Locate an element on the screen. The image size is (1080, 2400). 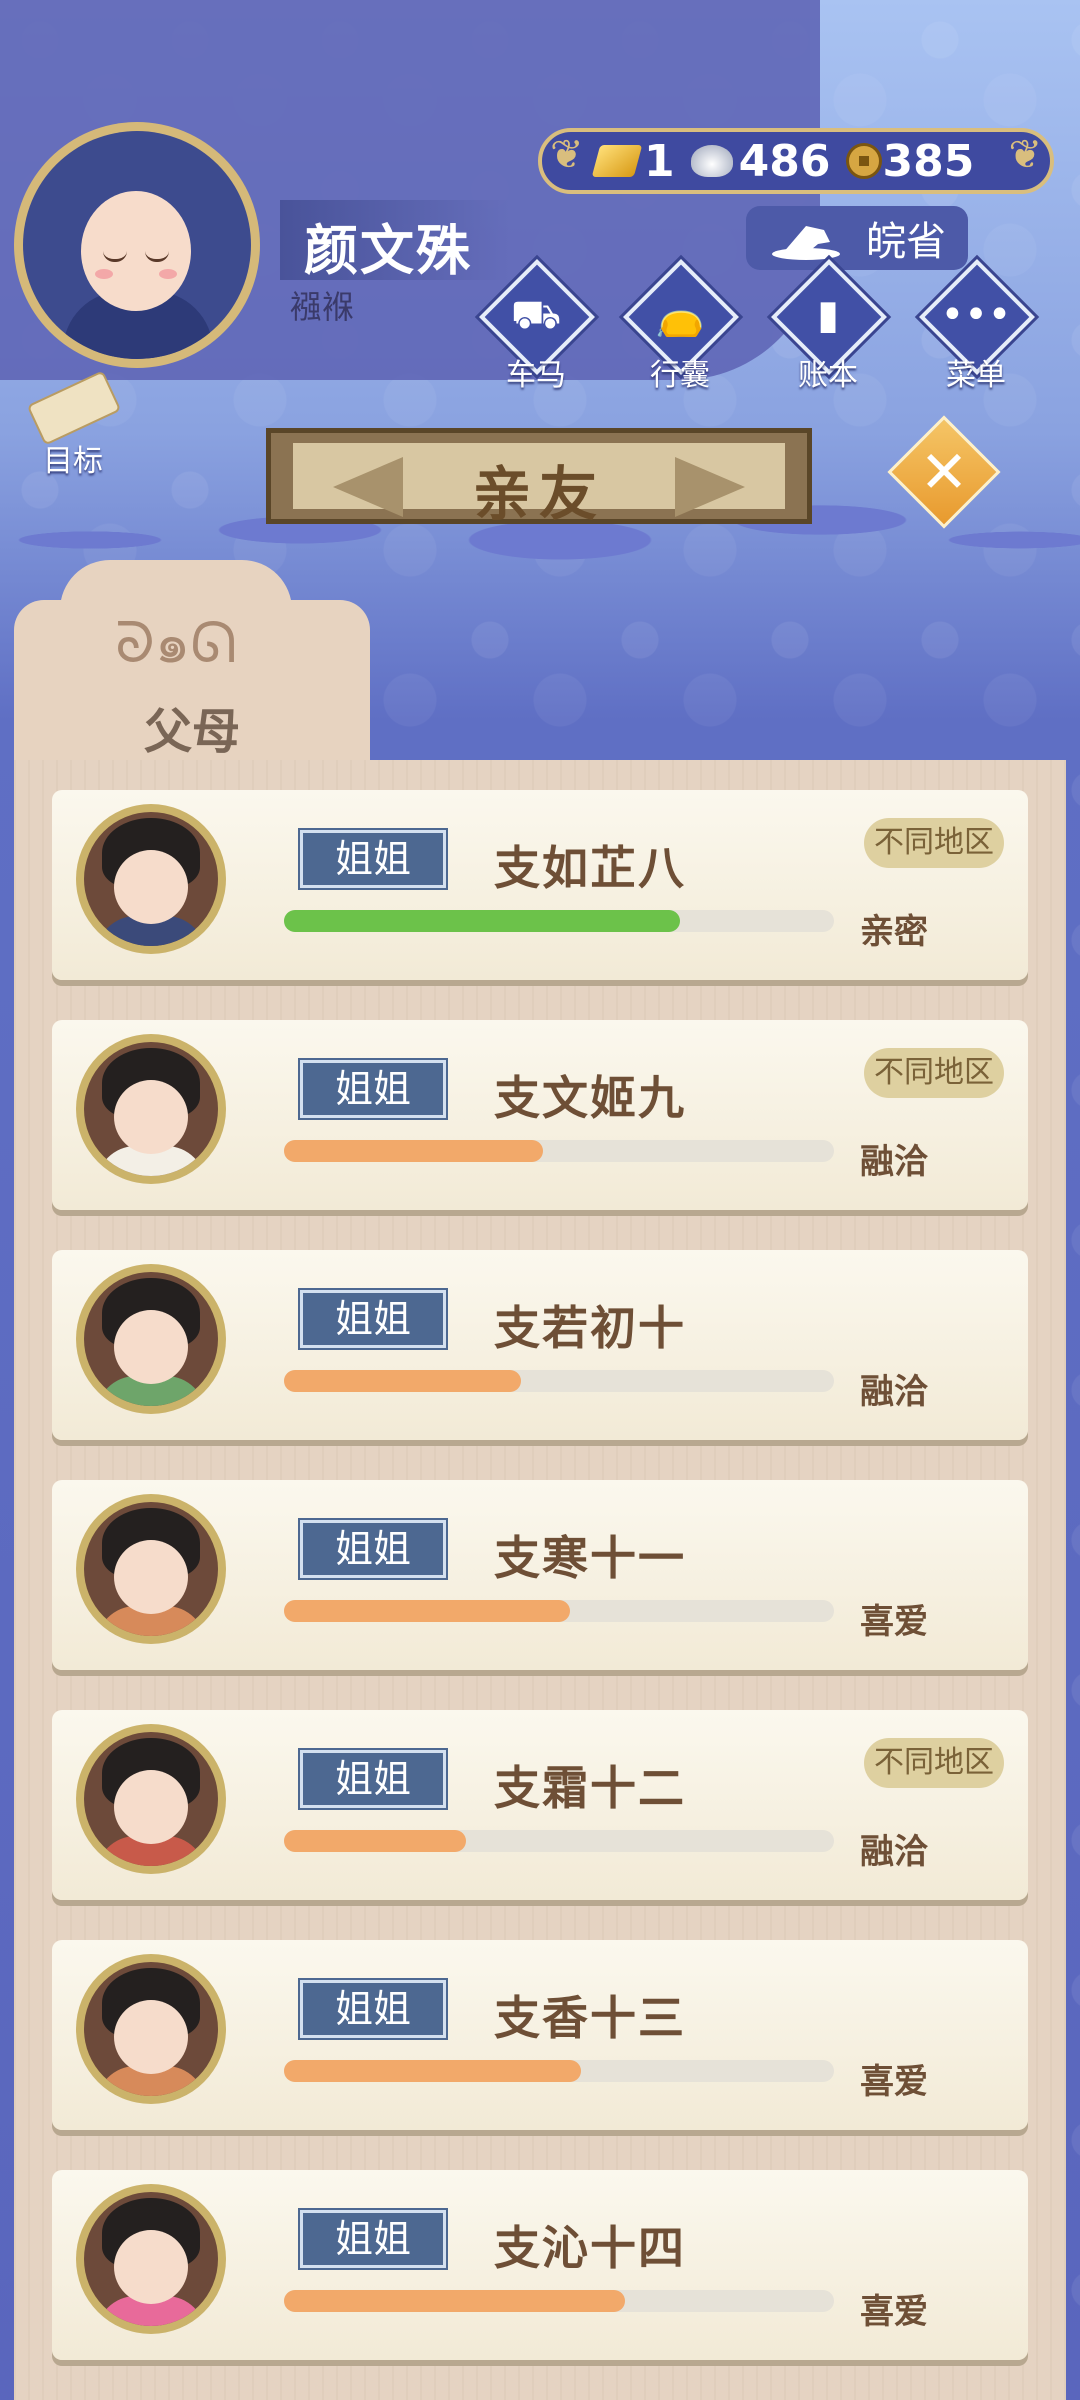
close-icon: ✕ is located at coordinates (944, 472).